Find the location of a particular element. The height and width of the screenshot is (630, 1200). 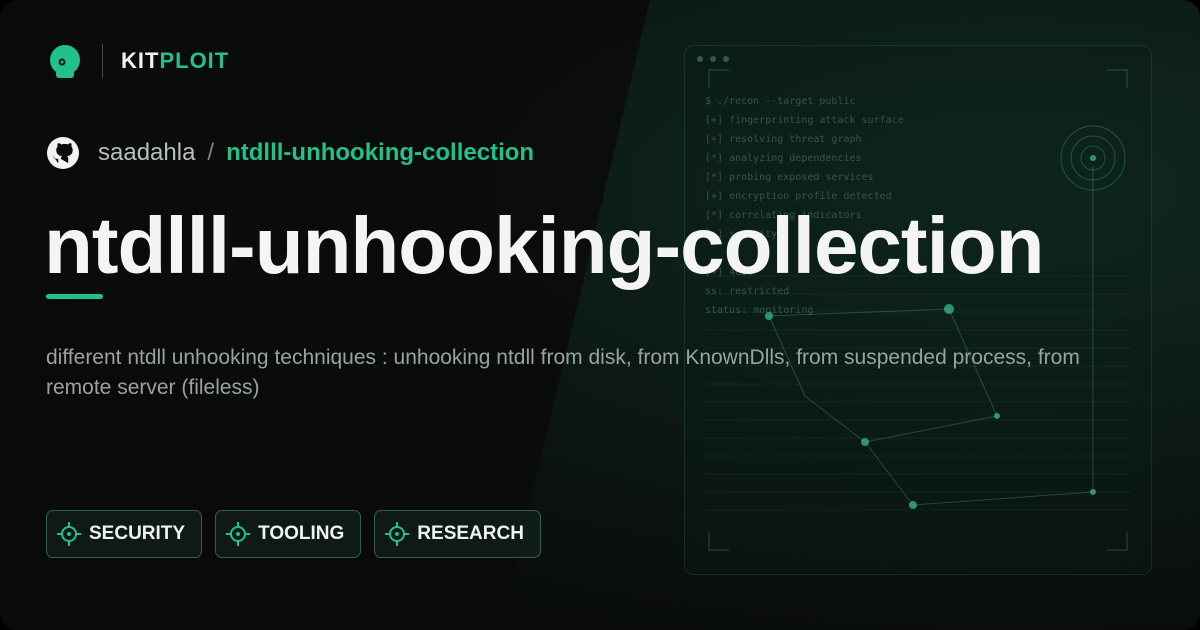

kitploit-mascot-icon is located at coordinates (65, 61).